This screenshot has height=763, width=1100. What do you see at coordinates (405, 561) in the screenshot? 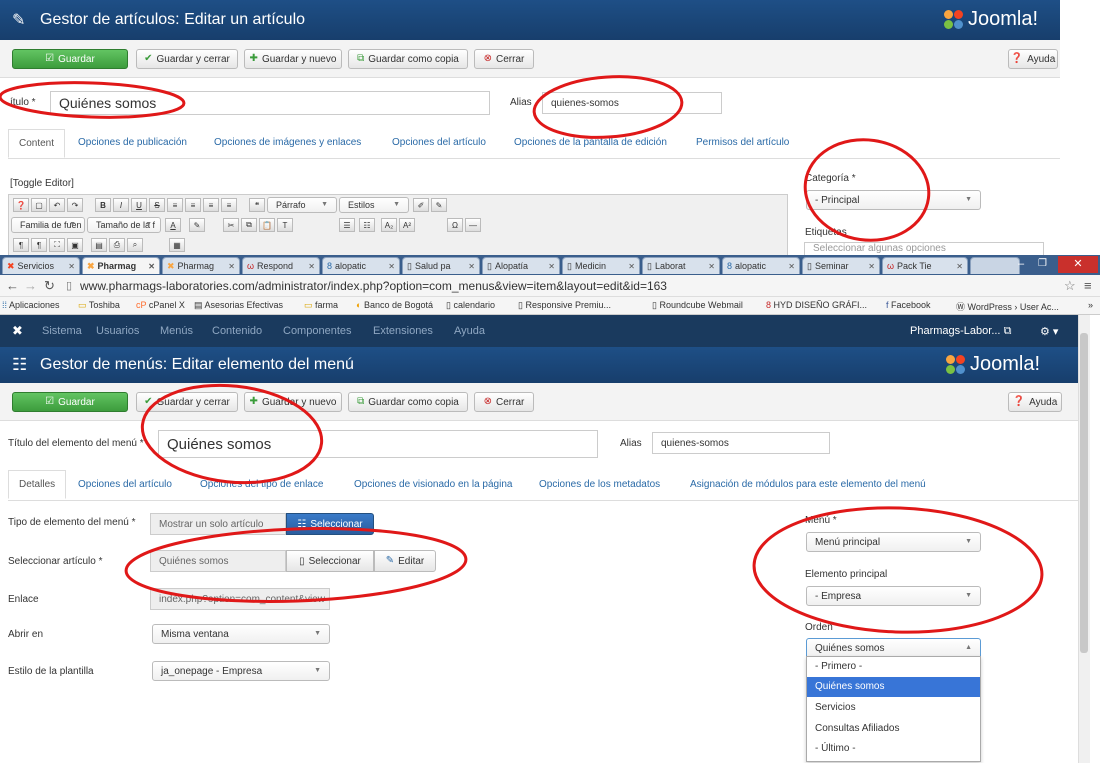
I see `edit-article-button: ✎ Editar` at bounding box center [405, 561].